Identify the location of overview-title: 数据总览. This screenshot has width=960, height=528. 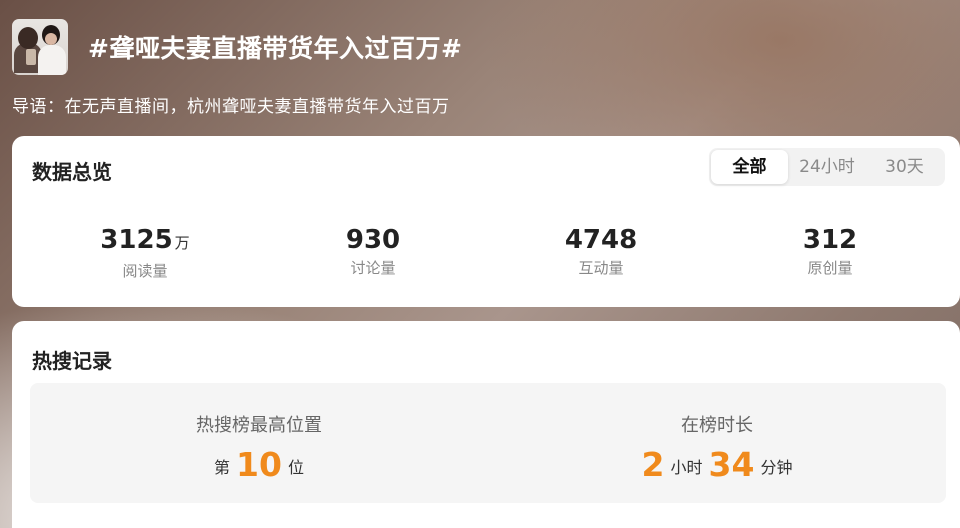
(72, 172).